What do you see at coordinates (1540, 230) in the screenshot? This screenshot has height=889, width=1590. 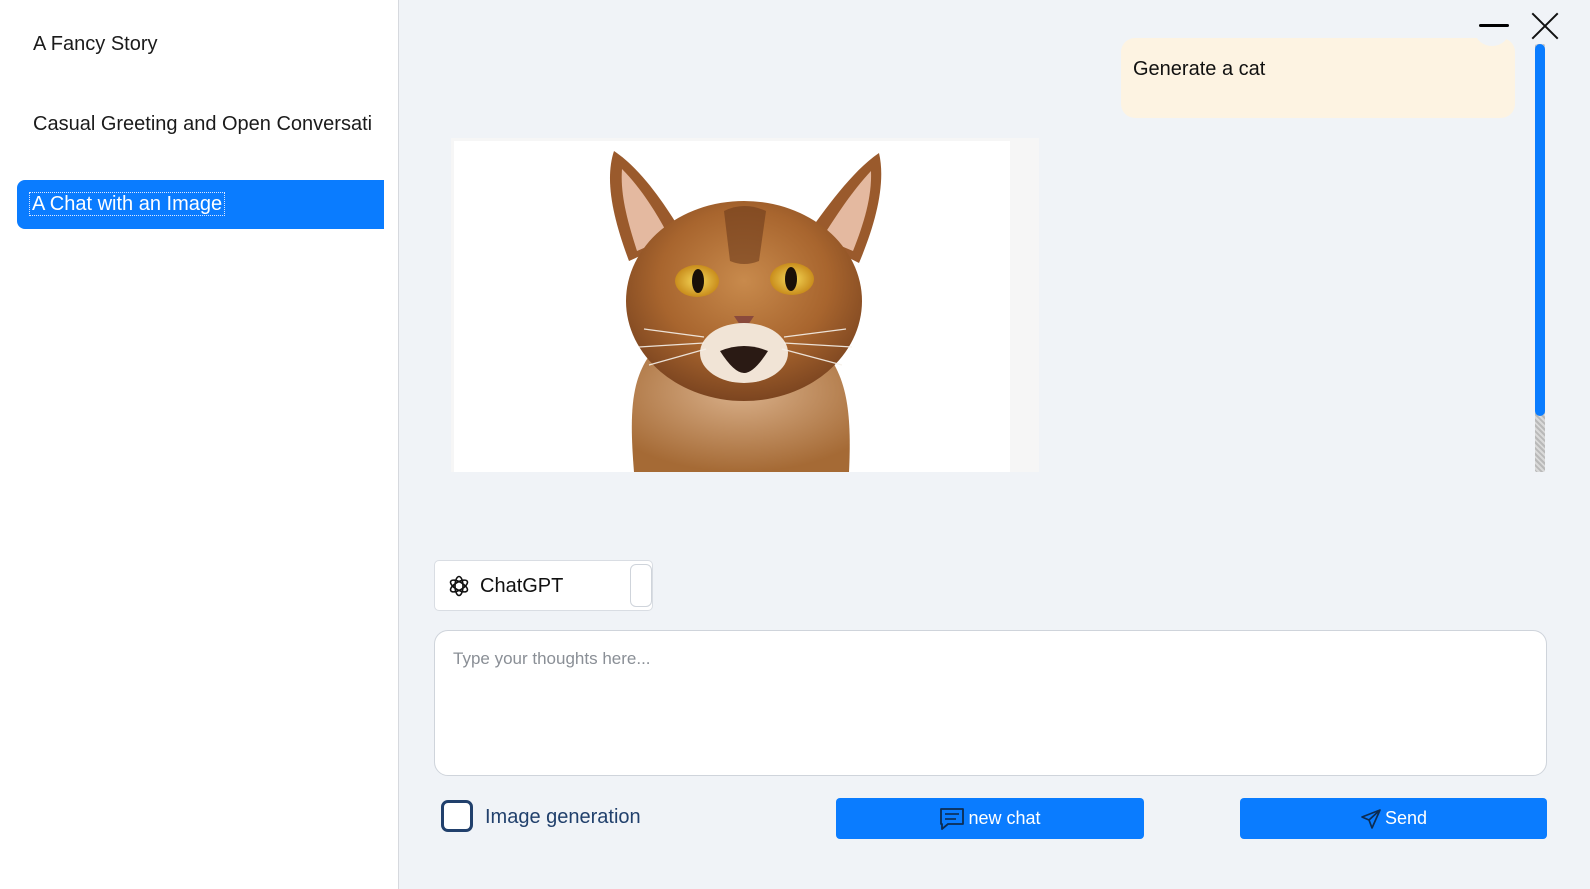 I see `scrollbar-thumb` at bounding box center [1540, 230].